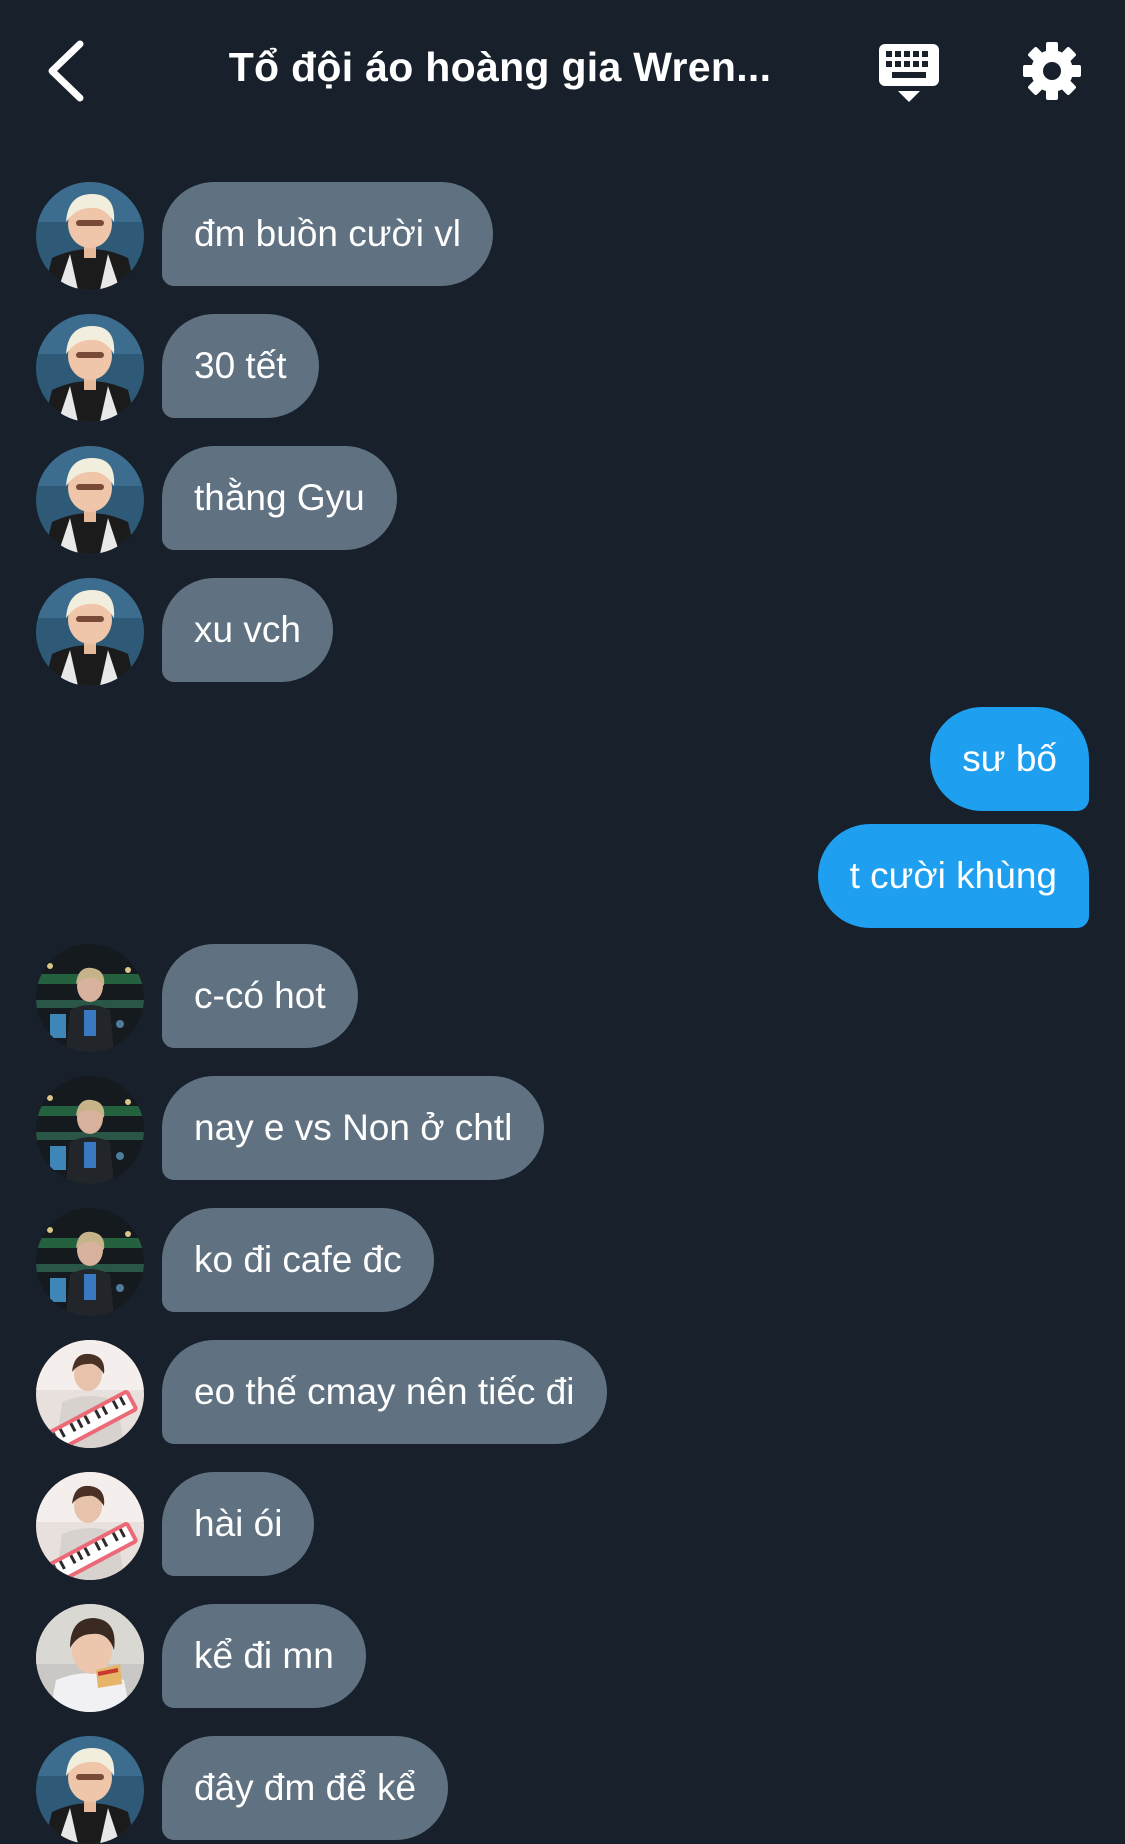 The image size is (1125, 1844). I want to click on incoming-message-bubble: xu vch, so click(247, 630).